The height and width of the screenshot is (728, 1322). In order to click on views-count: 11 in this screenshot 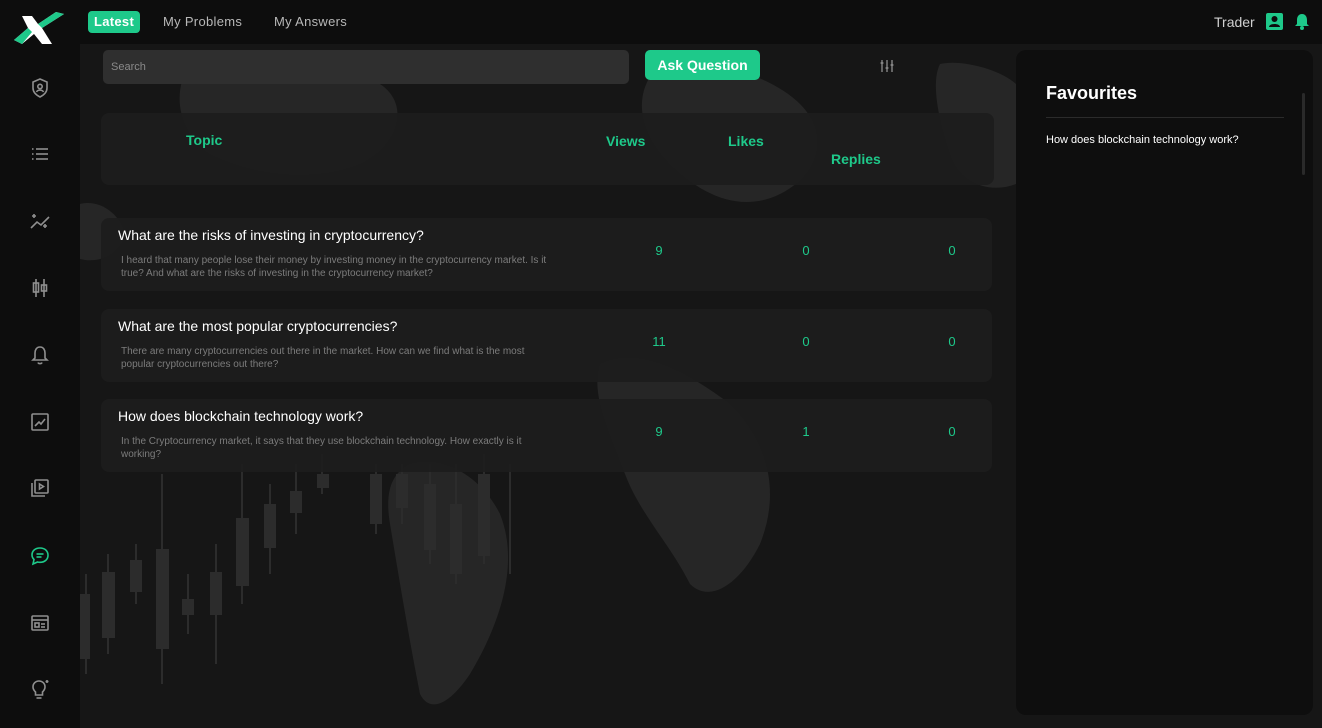, I will do `click(659, 341)`.